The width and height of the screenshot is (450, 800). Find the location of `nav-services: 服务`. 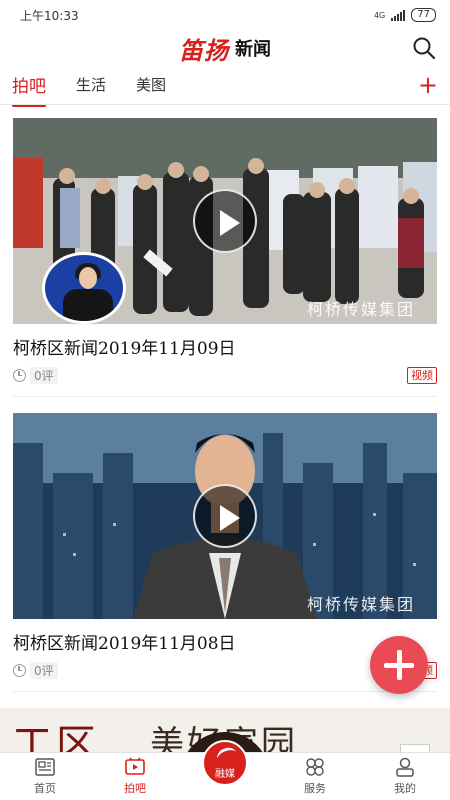

nav-services: 服务 is located at coordinates (315, 776).